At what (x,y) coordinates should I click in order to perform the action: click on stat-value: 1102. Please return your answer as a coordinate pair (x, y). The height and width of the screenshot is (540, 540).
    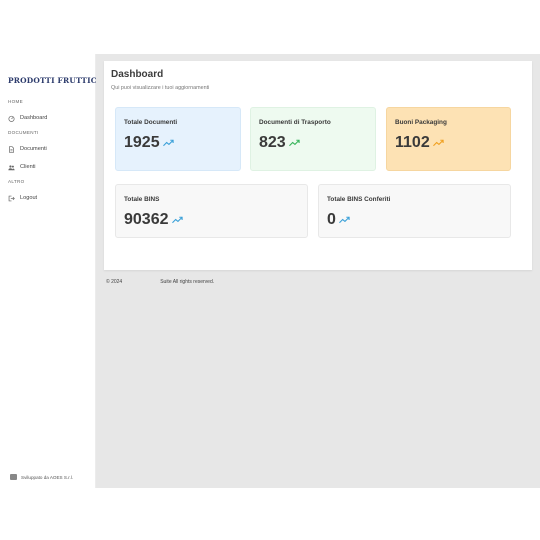
    Looking at the image, I should click on (412, 142).